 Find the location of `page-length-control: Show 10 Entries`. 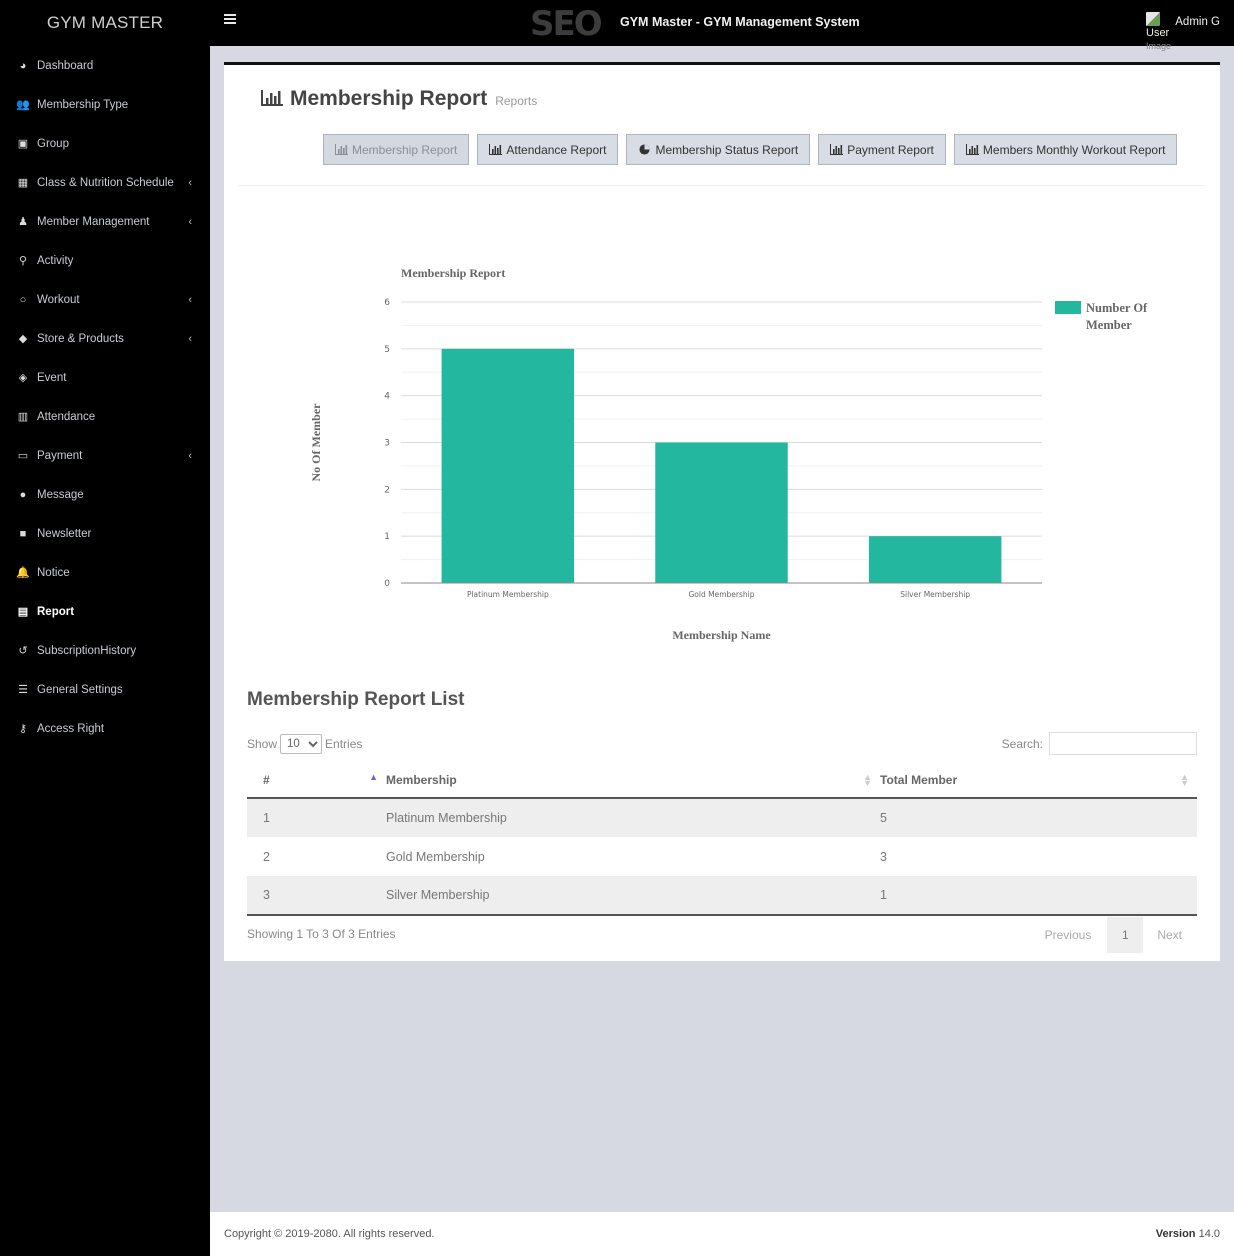

page-length-control: Show 10 Entries is located at coordinates (304, 744).